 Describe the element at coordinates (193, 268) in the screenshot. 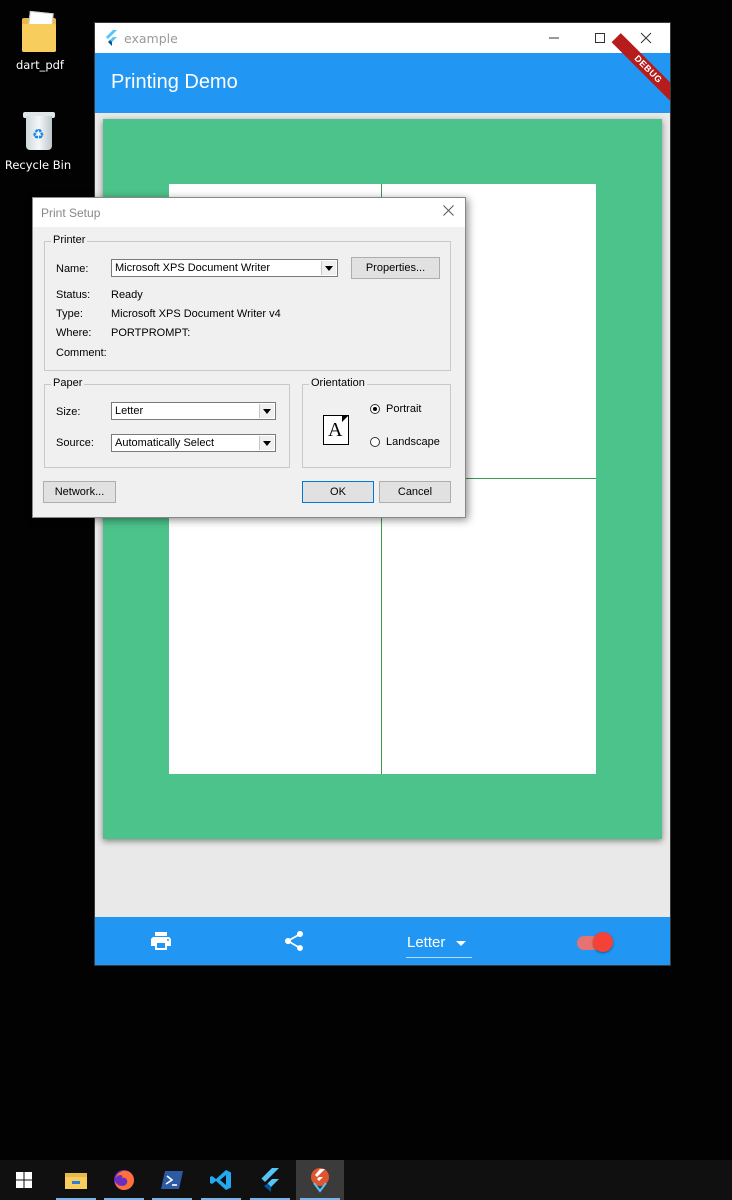

I see `printer-name-value: Microsoft XPS Document Writer` at that location.